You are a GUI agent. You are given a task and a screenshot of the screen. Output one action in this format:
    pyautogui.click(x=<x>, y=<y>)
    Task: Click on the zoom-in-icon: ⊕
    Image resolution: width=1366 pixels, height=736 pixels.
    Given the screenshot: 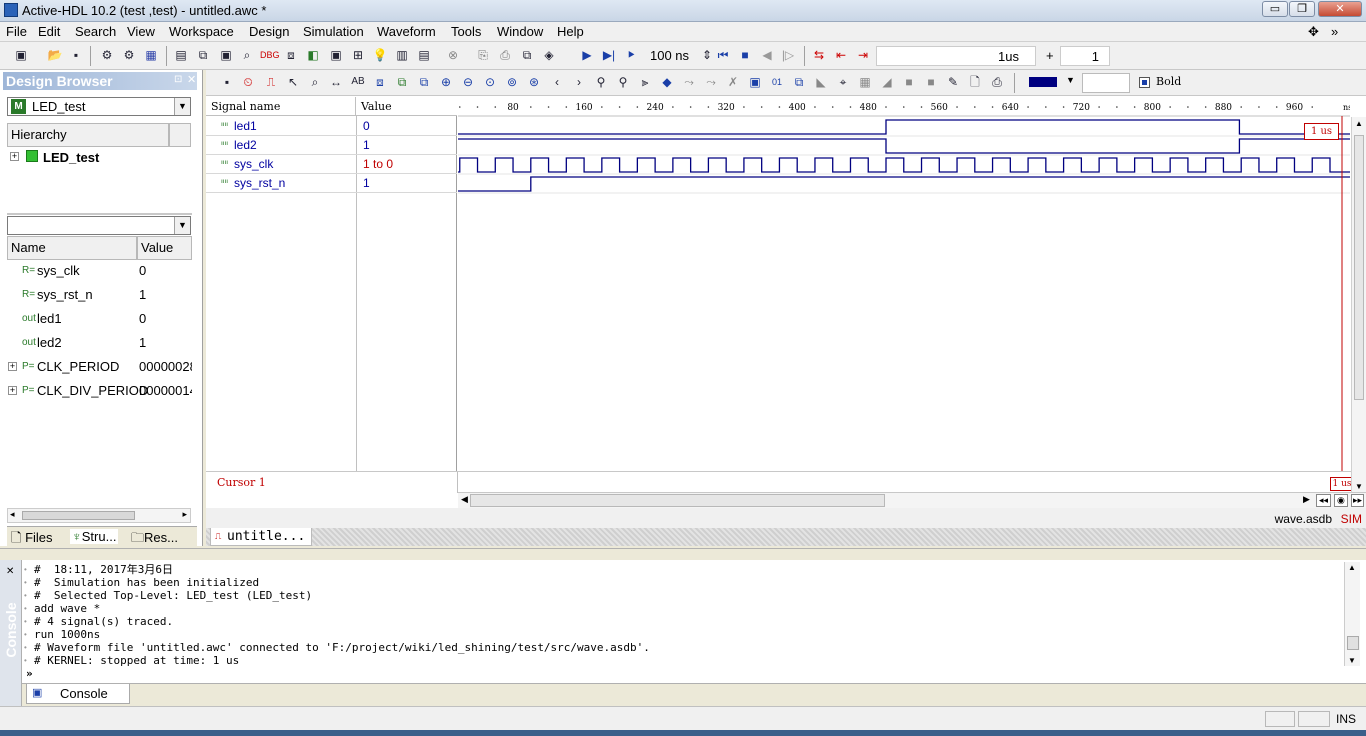 What is the action you would take?
    pyautogui.click(x=446, y=82)
    